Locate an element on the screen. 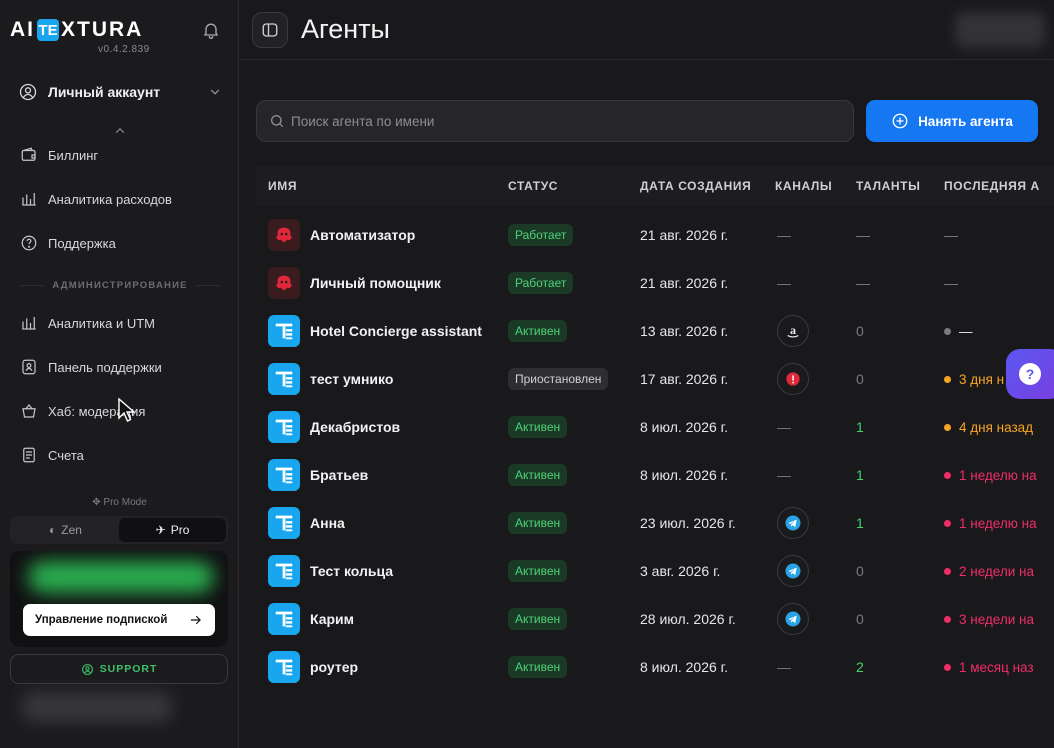 The width and height of the screenshot is (1054, 748). created-date: 13 авг. 2026 г. is located at coordinates (684, 331).